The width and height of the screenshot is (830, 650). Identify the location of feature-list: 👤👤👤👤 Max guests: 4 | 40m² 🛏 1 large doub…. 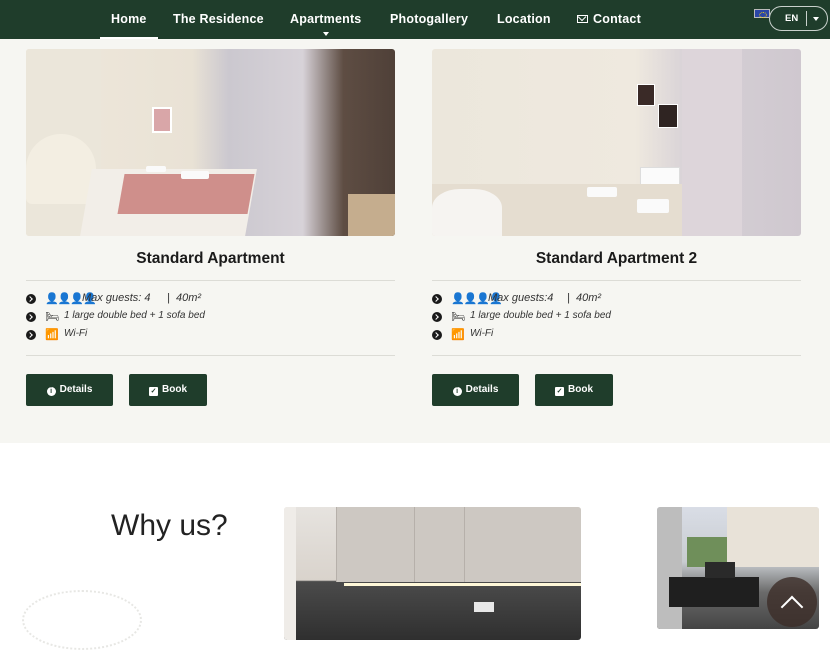
(210, 318).